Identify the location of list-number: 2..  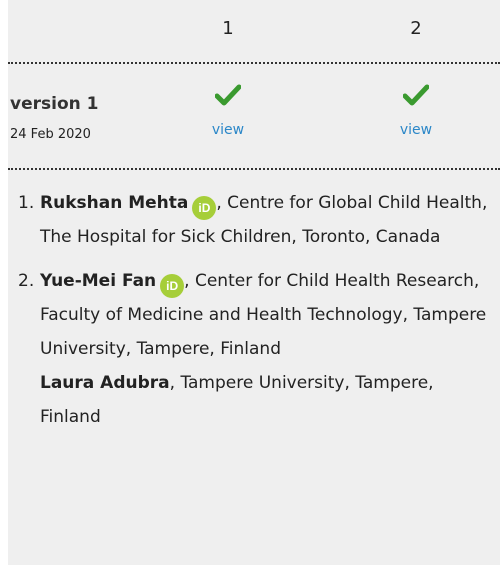
(26, 281).